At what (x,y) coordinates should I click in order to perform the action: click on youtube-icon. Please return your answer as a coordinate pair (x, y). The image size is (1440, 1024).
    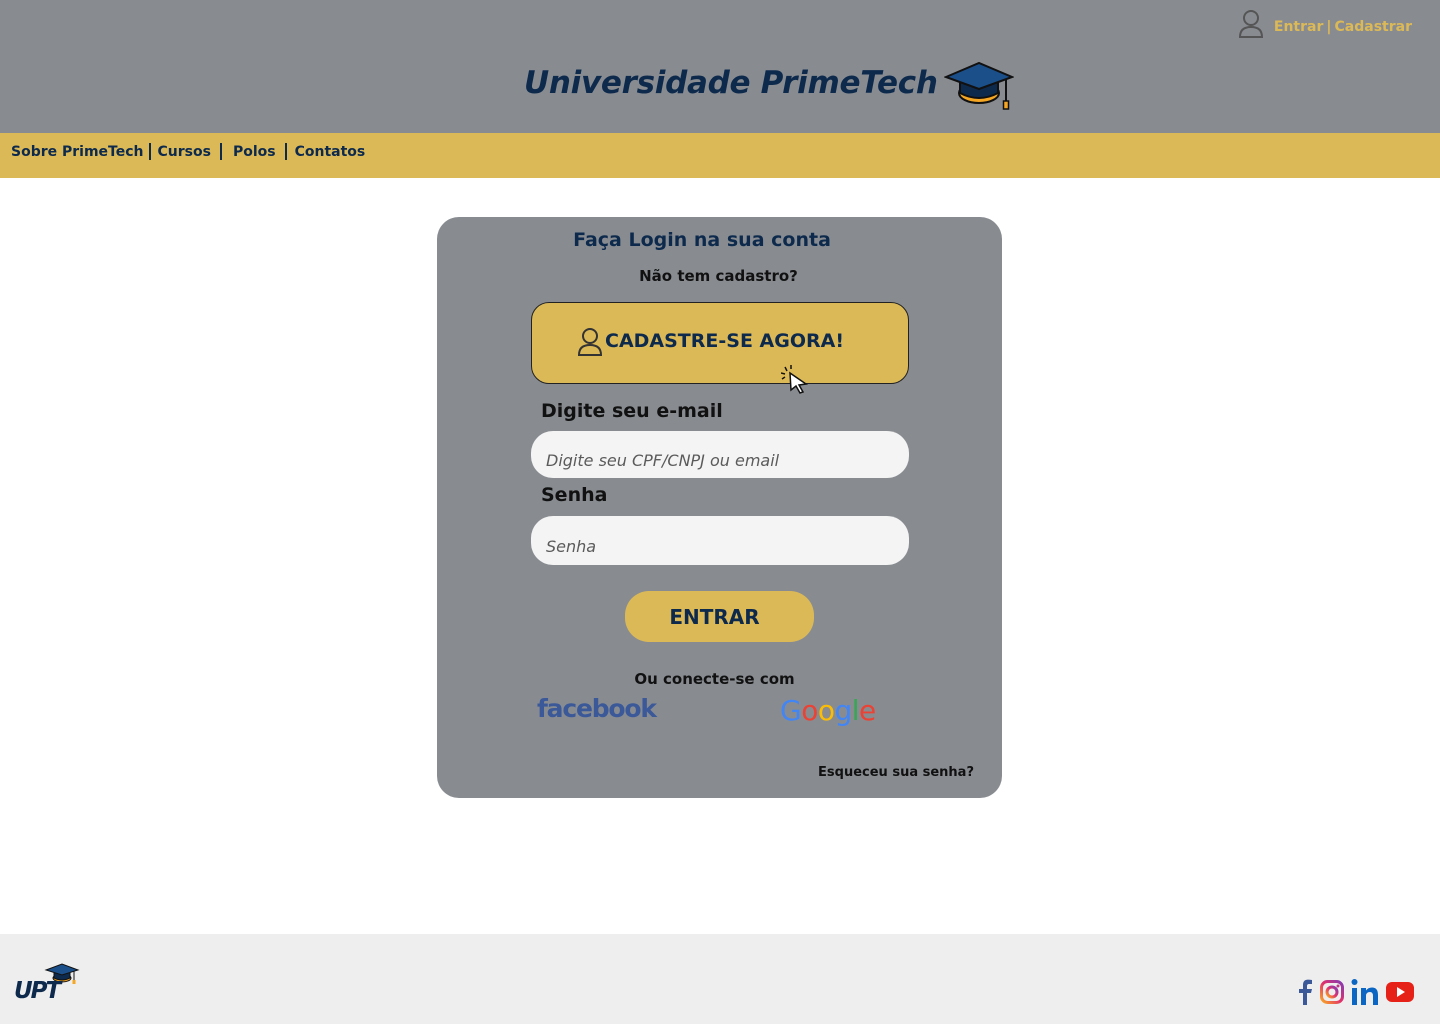
    Looking at the image, I should click on (1400, 994).